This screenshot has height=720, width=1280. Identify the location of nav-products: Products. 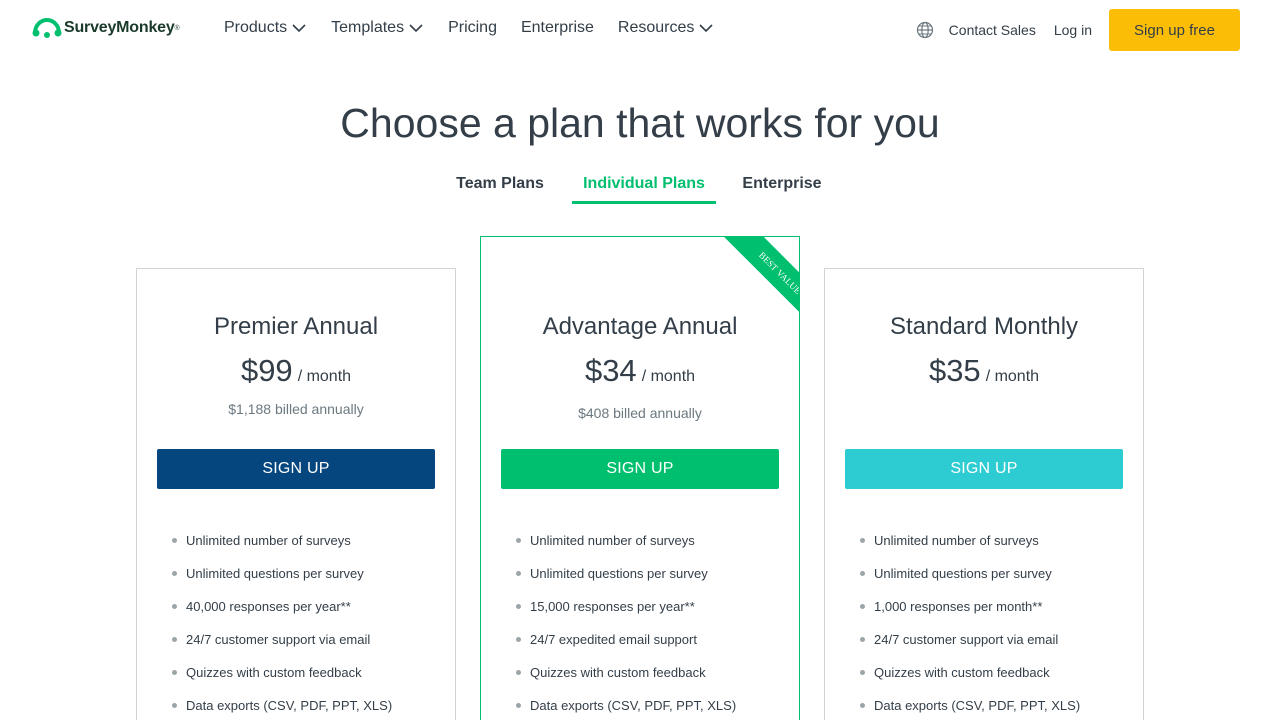
(265, 28).